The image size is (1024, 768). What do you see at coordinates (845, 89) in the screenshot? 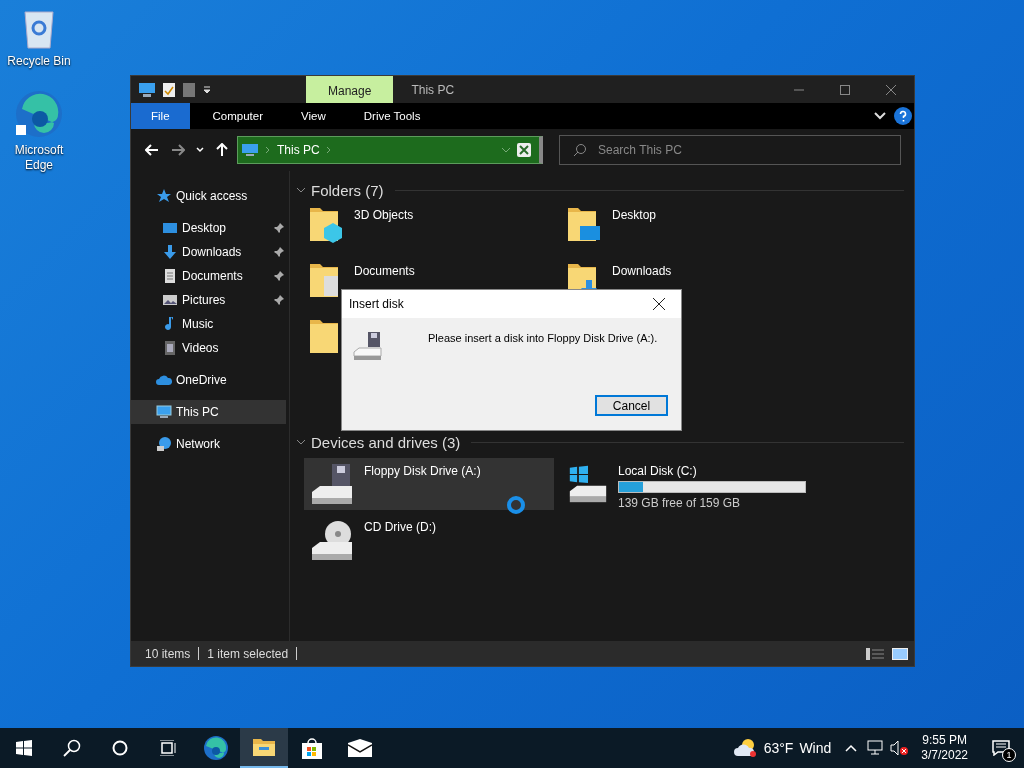
I see `maximize-icon` at bounding box center [845, 89].